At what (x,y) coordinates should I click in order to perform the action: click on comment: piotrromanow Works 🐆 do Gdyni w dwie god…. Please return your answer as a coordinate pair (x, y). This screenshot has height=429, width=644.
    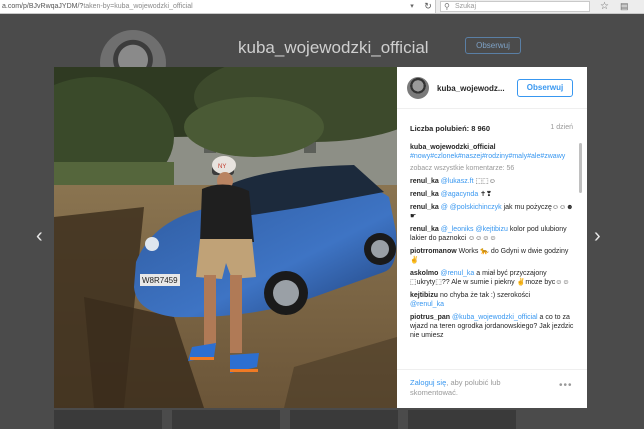
    Looking at the image, I should click on (492, 256).